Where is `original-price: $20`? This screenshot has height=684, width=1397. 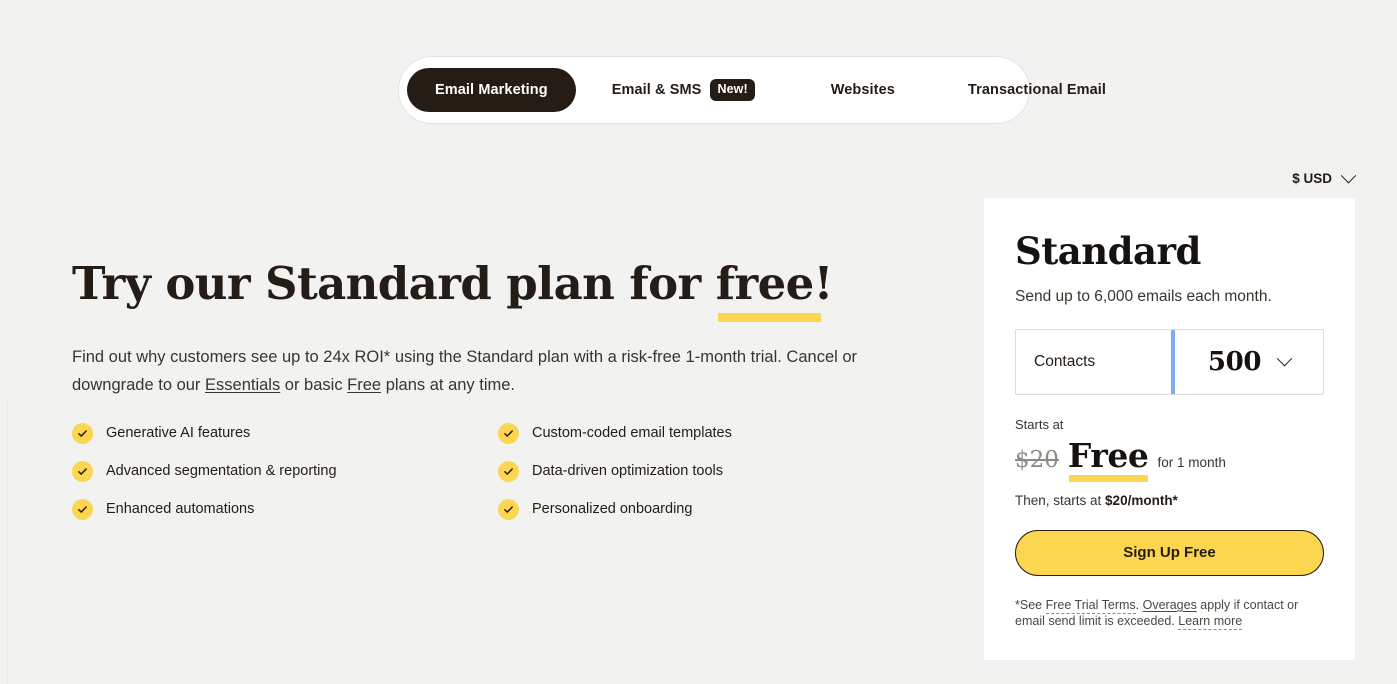
original-price: $20 is located at coordinates (1037, 459).